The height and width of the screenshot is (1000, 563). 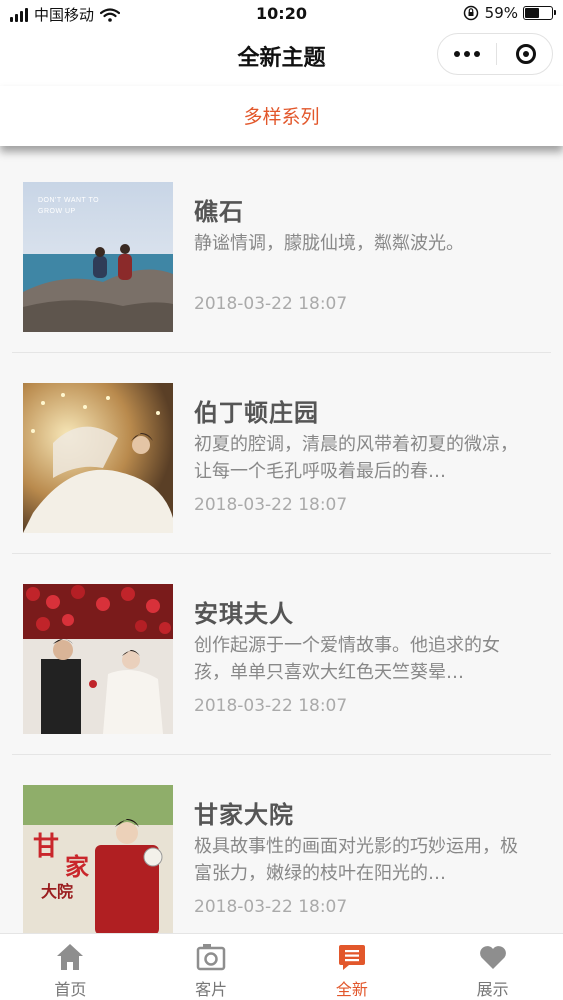 I want to click on tab-home: 首页, so click(x=70, y=967).